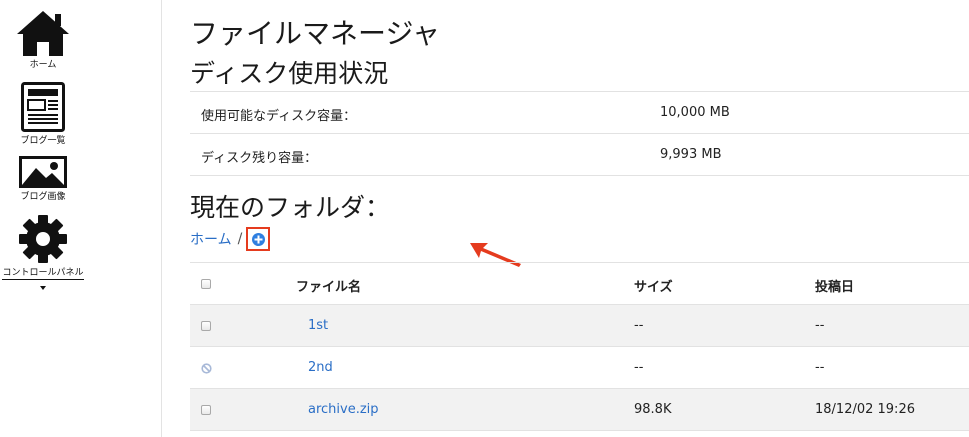 This screenshot has width=969, height=437. What do you see at coordinates (691, 154) in the screenshot?
I see `disk-remaining-value: 9,993 MB` at bounding box center [691, 154].